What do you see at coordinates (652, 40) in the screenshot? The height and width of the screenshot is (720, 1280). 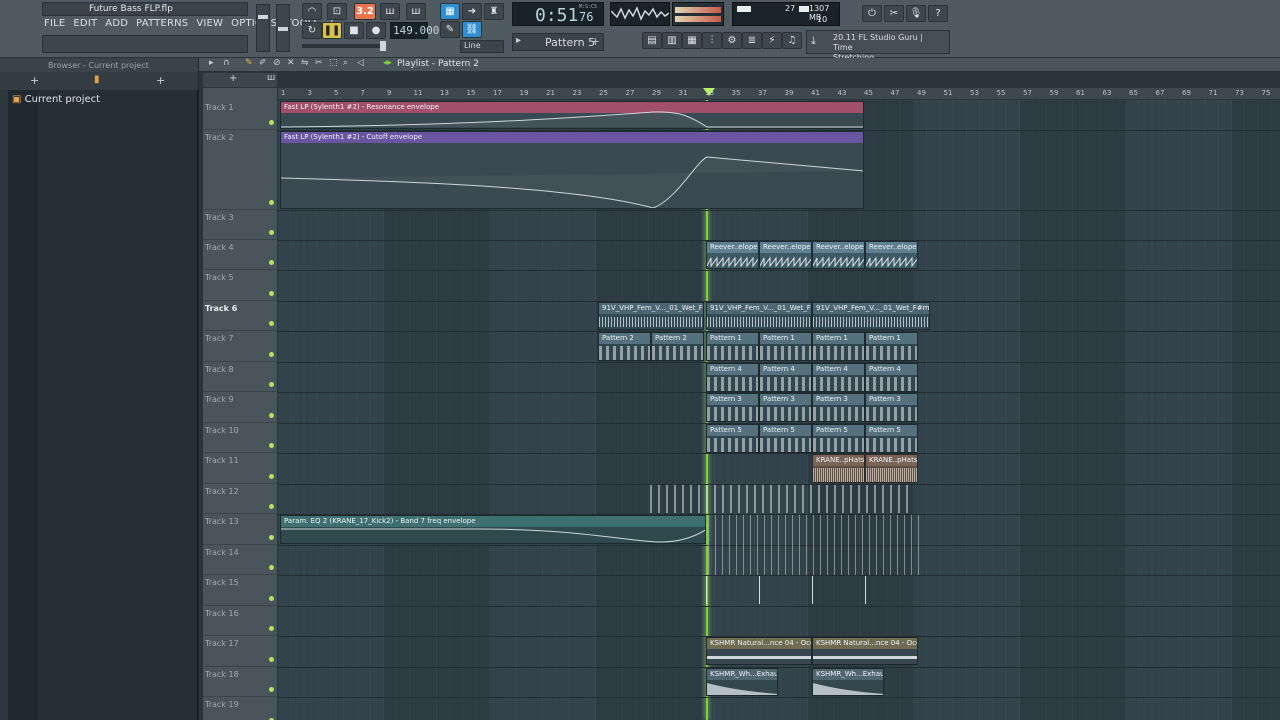 I see `playlist-window-icon: ▤` at bounding box center [652, 40].